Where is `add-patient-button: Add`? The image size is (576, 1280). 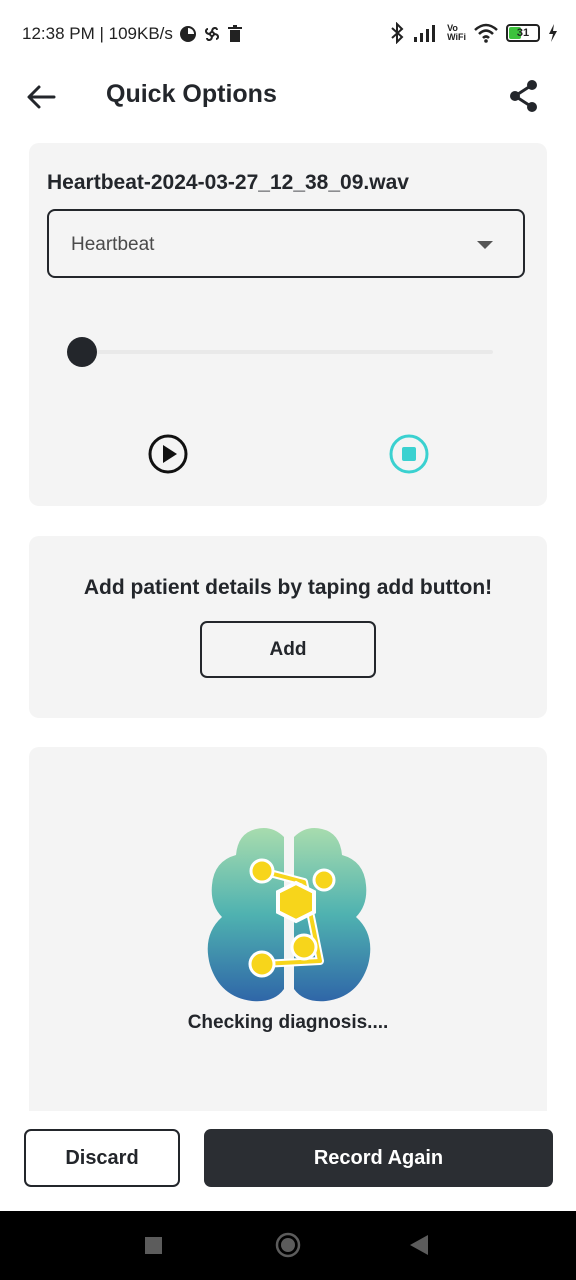
add-patient-button: Add is located at coordinates (288, 649).